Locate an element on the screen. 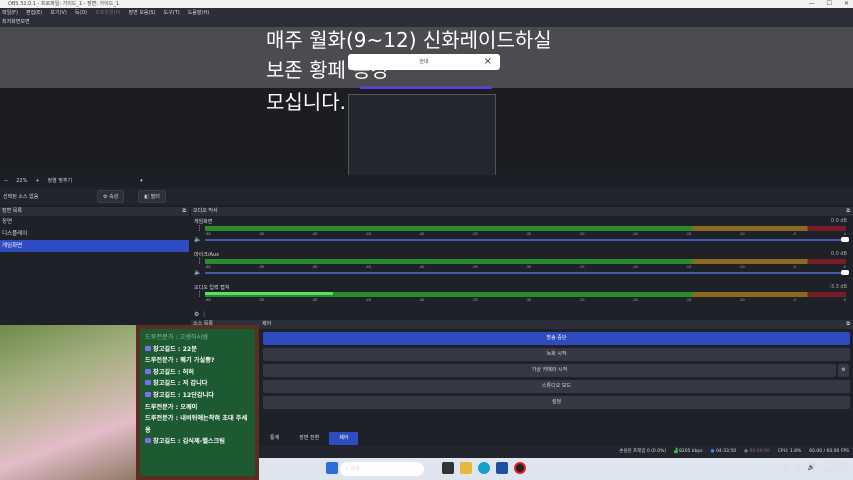 The height and width of the screenshot is (480, 853). ime-icon: A is located at coordinates (798, 467).